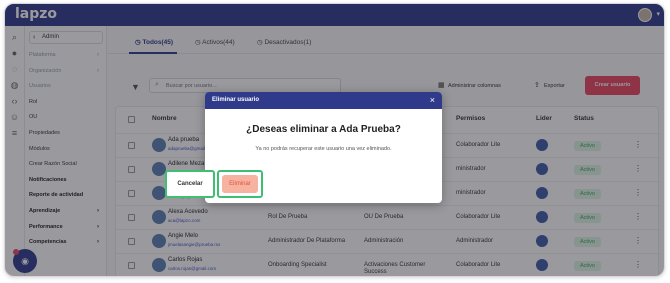 Image resolution: width=670 pixels, height=283 pixels. I want to click on delete-button-highlight: Eliminar, so click(240, 184).